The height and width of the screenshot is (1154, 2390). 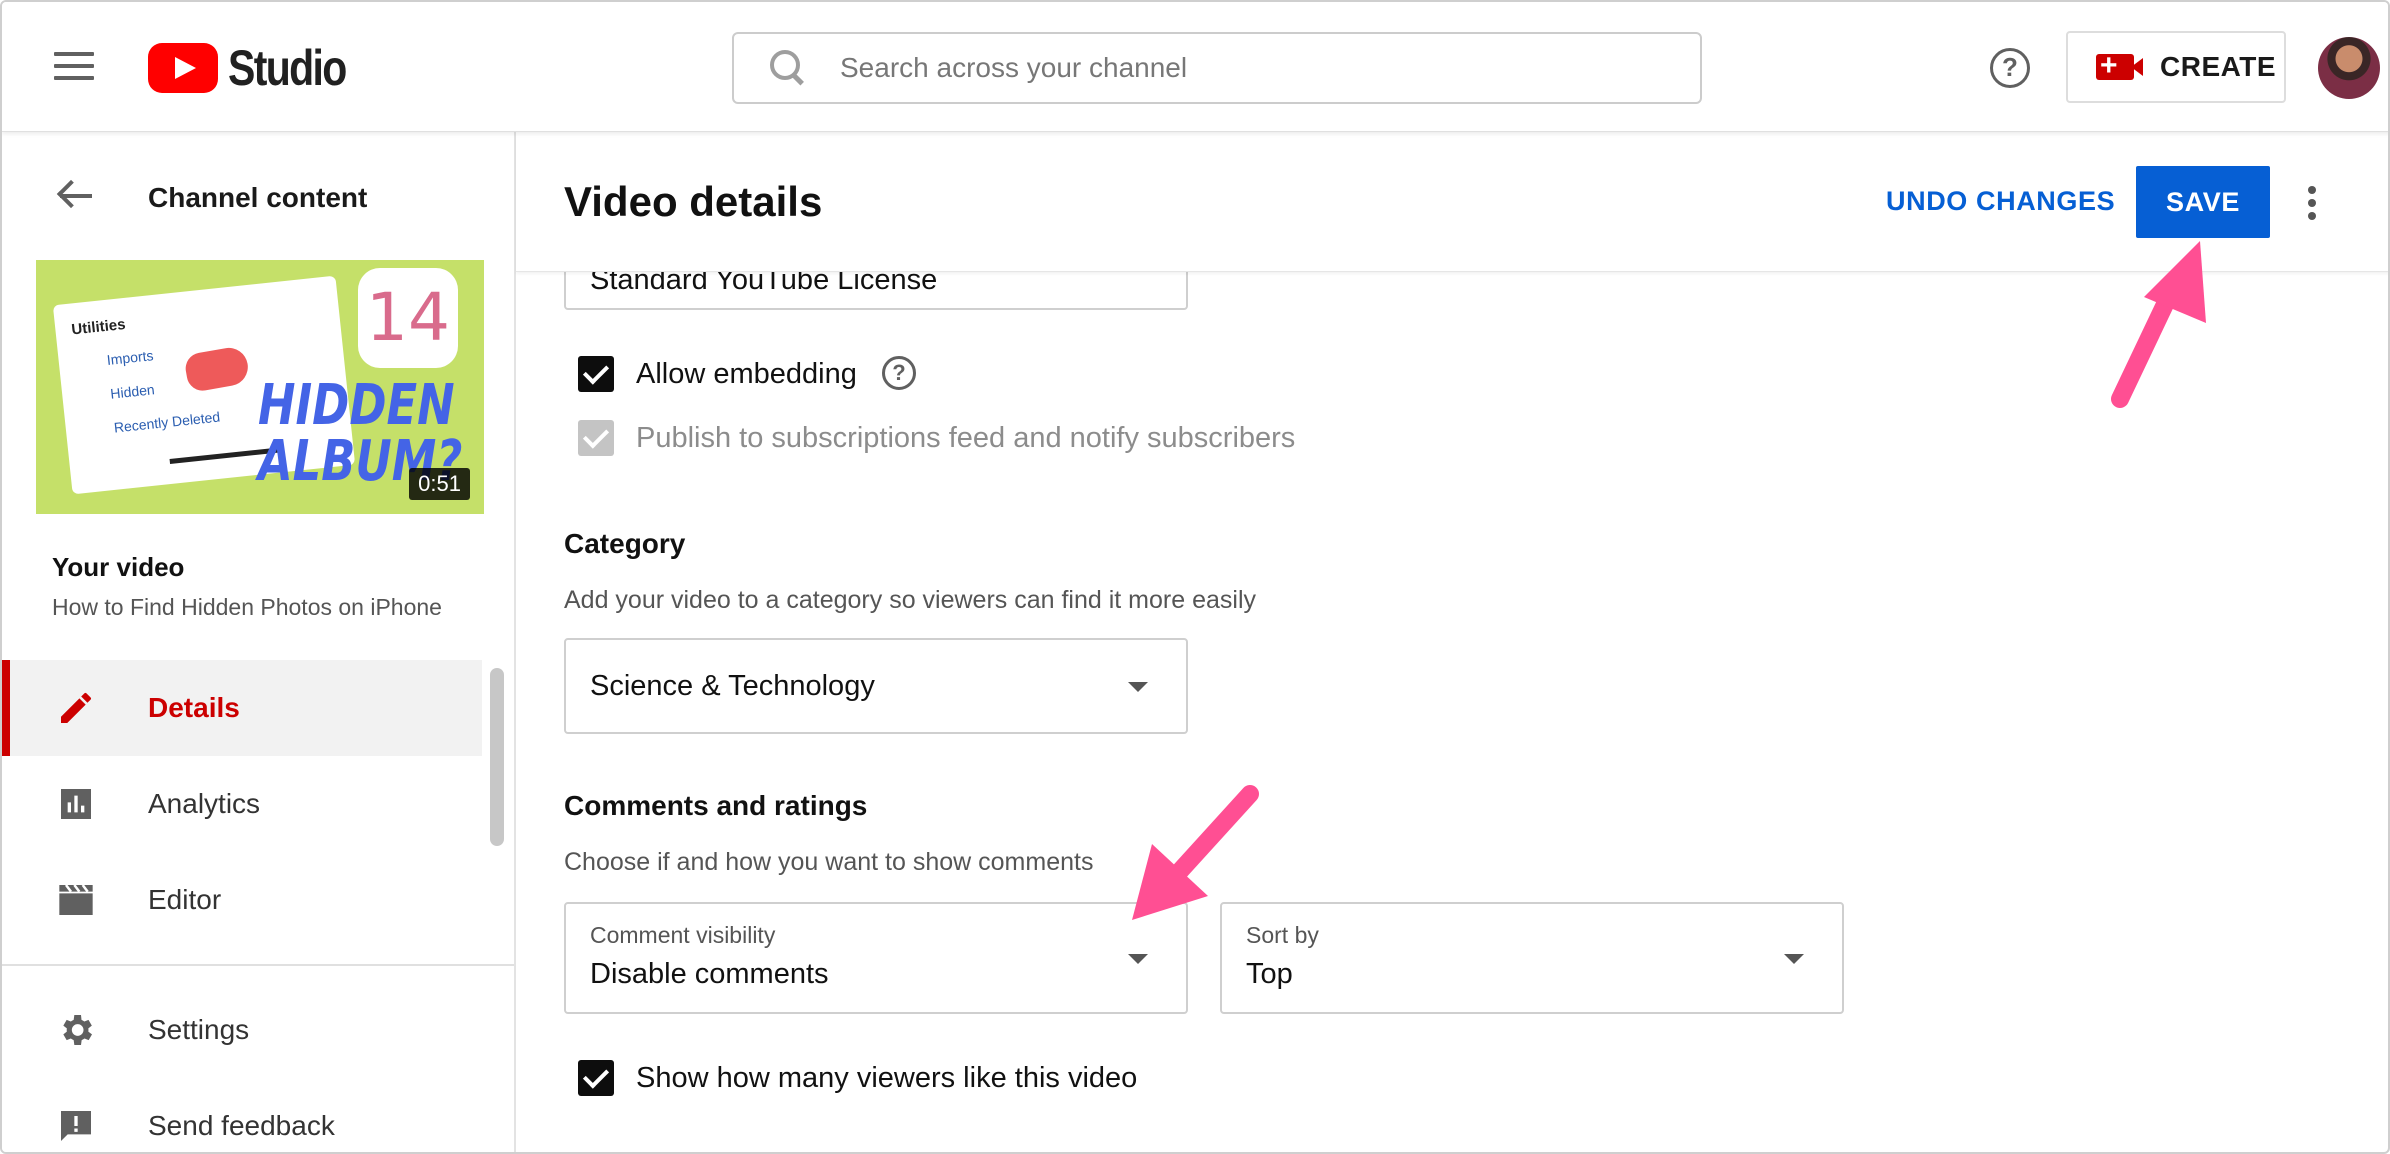 What do you see at coordinates (76, 899) in the screenshot?
I see `clapperboard-icon` at bounding box center [76, 899].